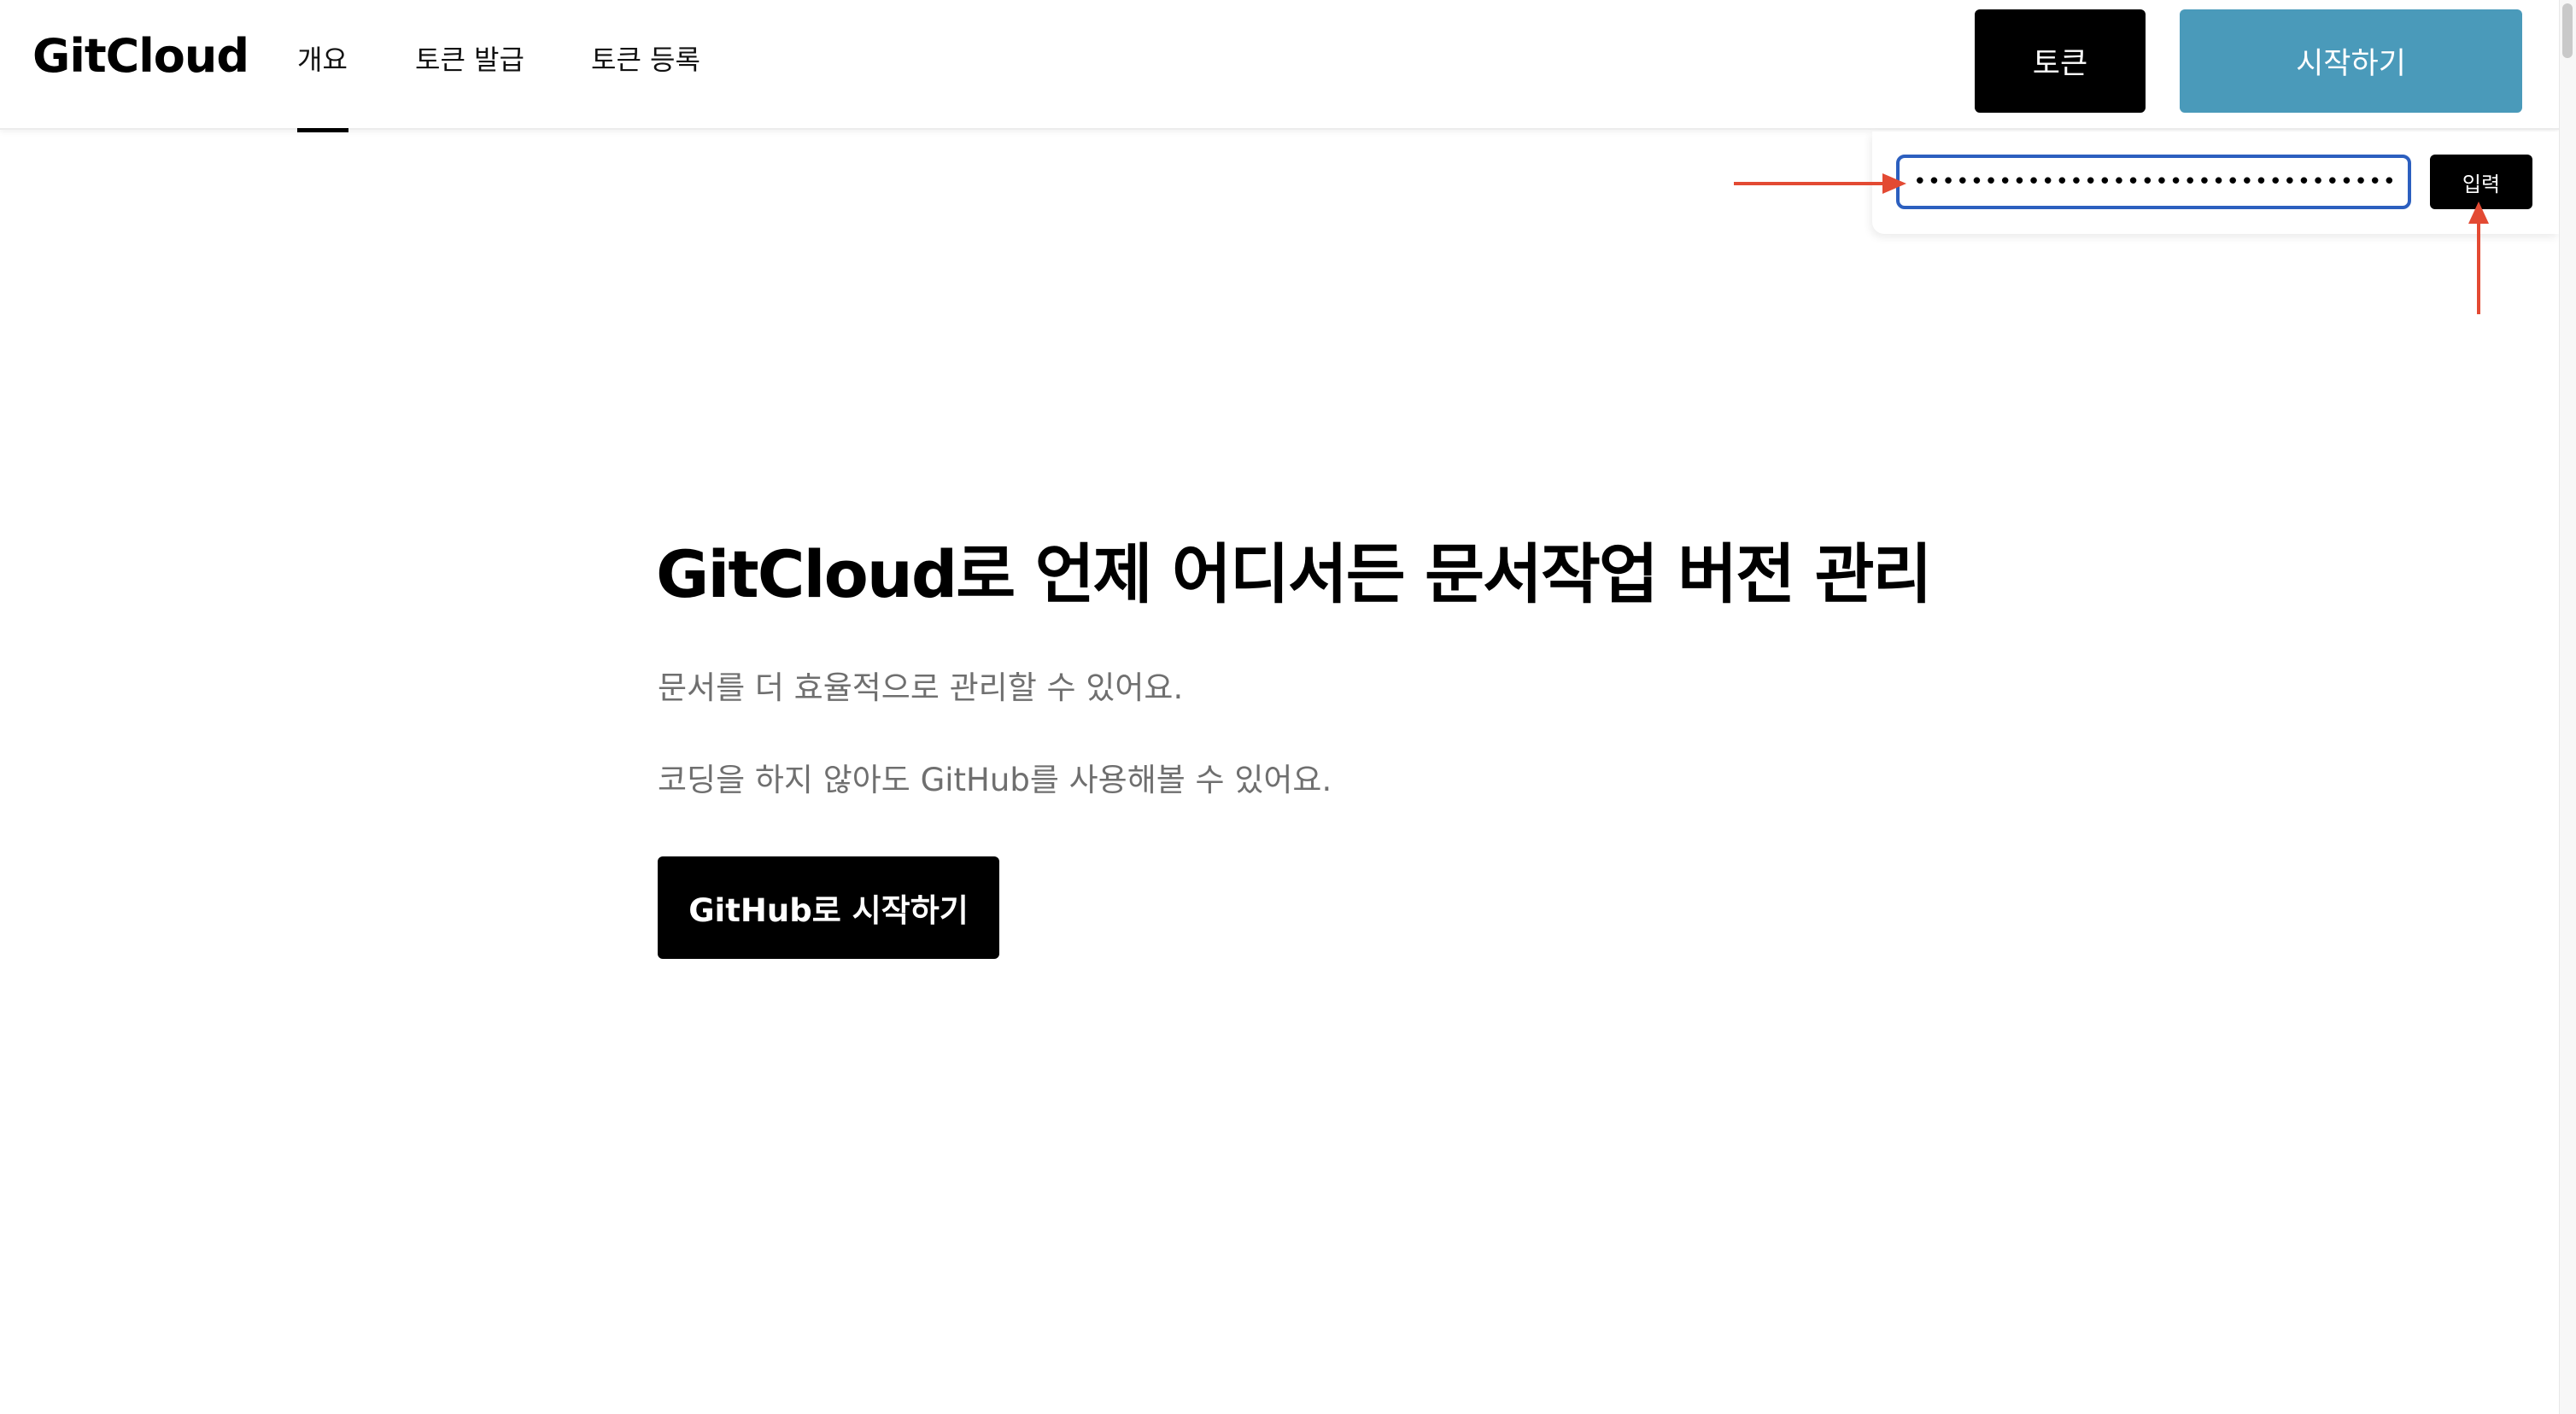 This screenshot has width=2576, height=1414. I want to click on token-button: 토큰, so click(2060, 61).